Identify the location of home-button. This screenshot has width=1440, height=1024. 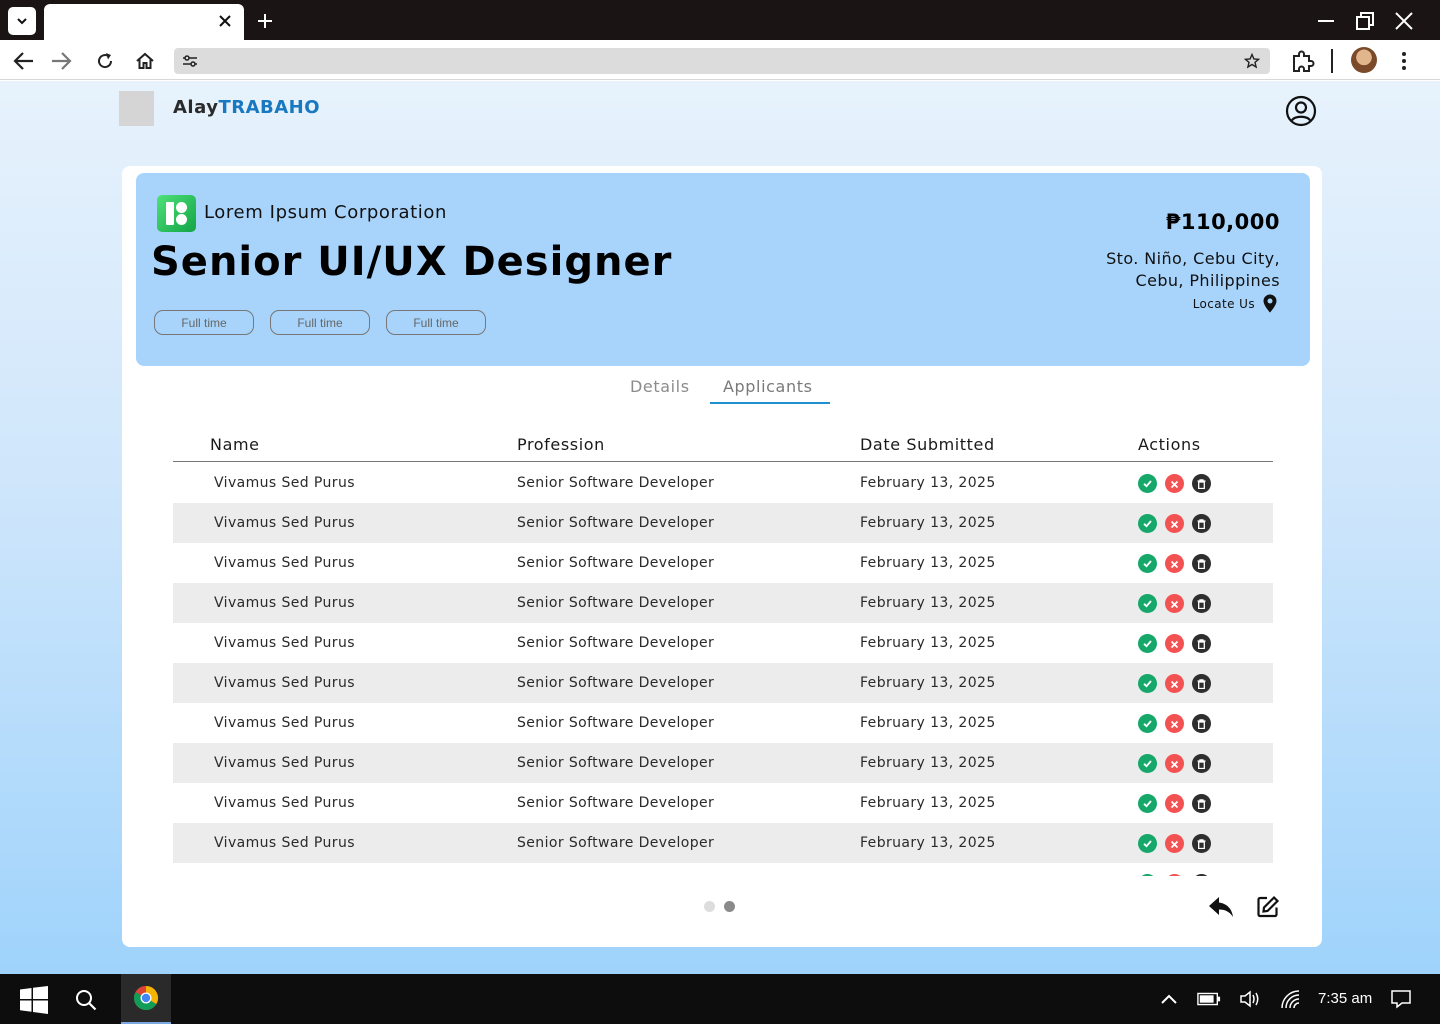
(145, 61).